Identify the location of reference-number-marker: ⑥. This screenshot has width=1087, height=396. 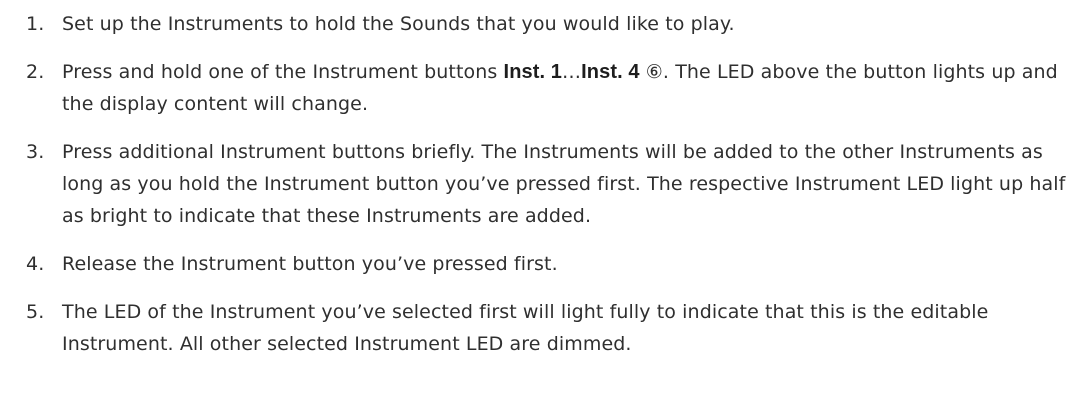
(654, 72).